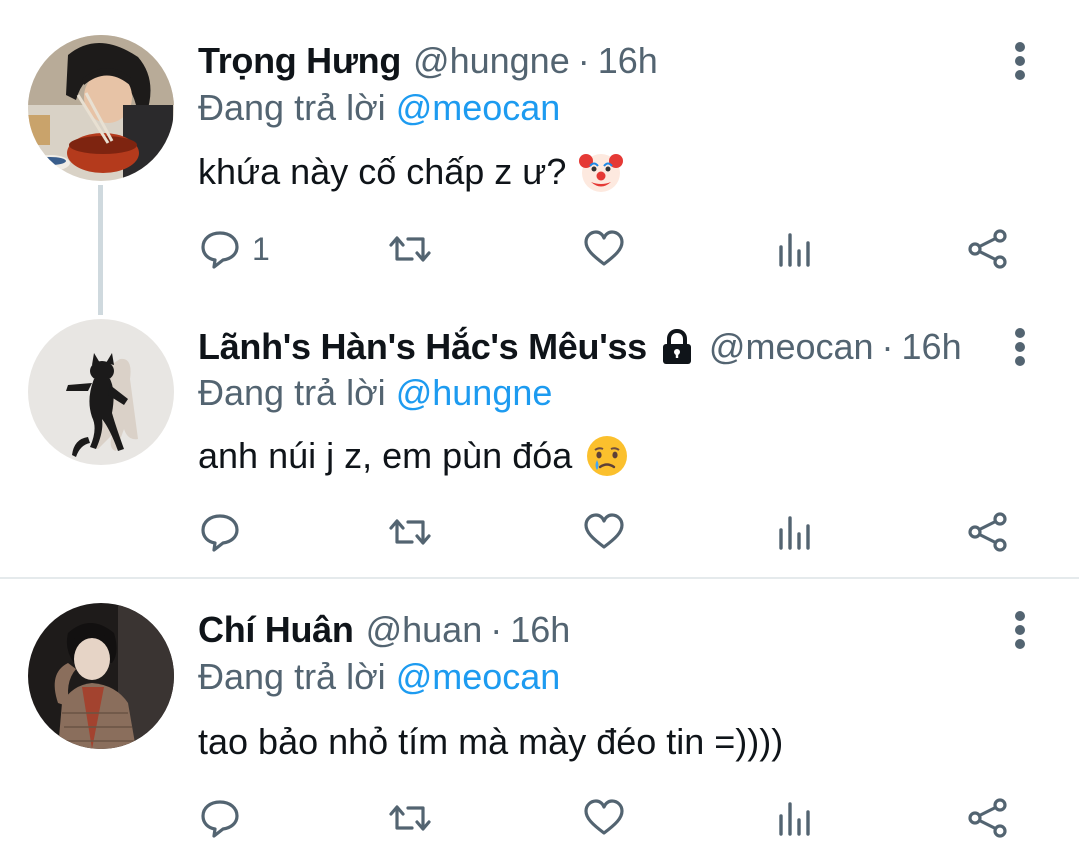 This screenshot has height=860, width=1079. I want to click on user-handle: @meocan, so click(791, 347).